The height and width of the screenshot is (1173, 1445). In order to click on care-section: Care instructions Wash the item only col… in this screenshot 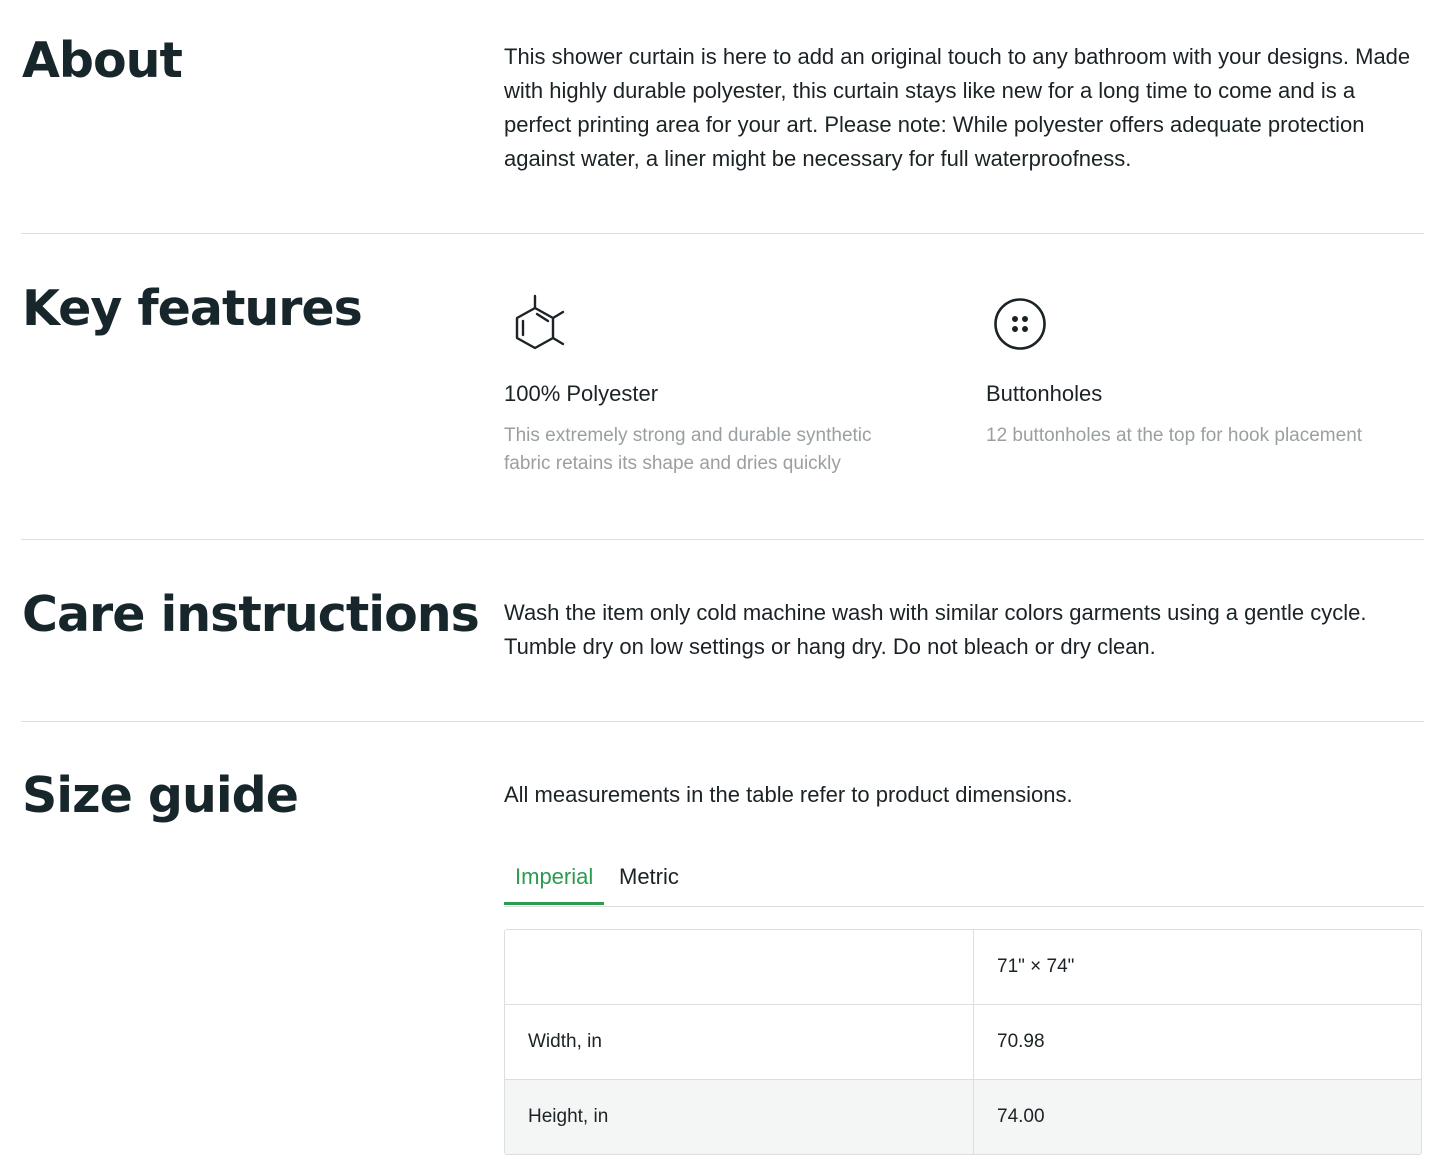, I will do `click(722, 630)`.